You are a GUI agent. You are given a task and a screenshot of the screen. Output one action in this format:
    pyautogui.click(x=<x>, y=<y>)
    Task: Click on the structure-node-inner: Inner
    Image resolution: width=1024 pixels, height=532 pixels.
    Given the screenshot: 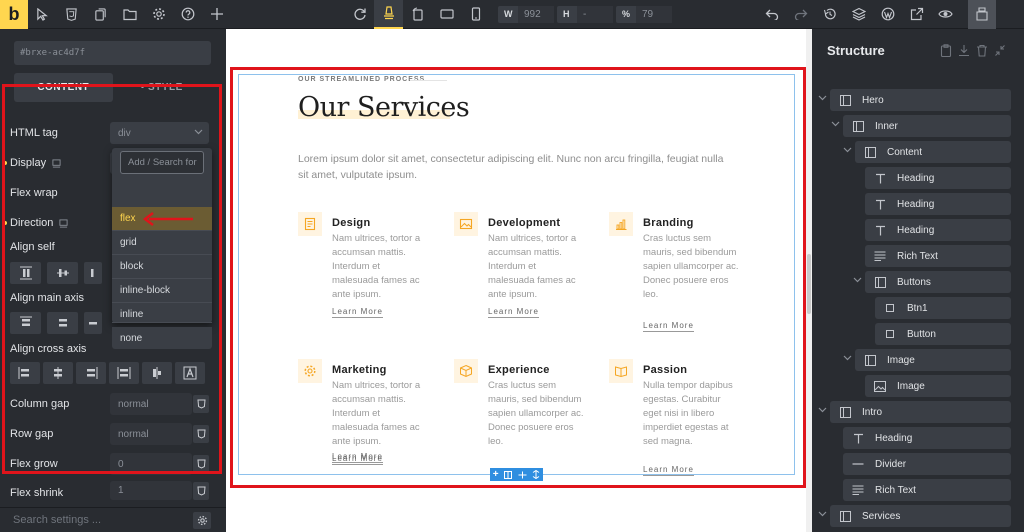 What is the action you would take?
    pyautogui.click(x=927, y=126)
    